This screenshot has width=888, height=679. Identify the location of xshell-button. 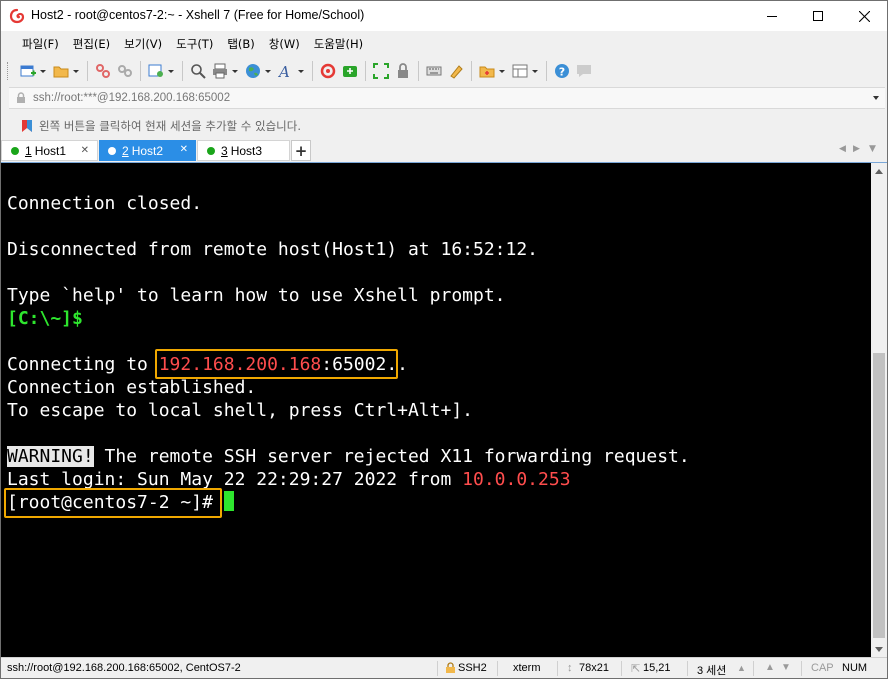
(328, 71).